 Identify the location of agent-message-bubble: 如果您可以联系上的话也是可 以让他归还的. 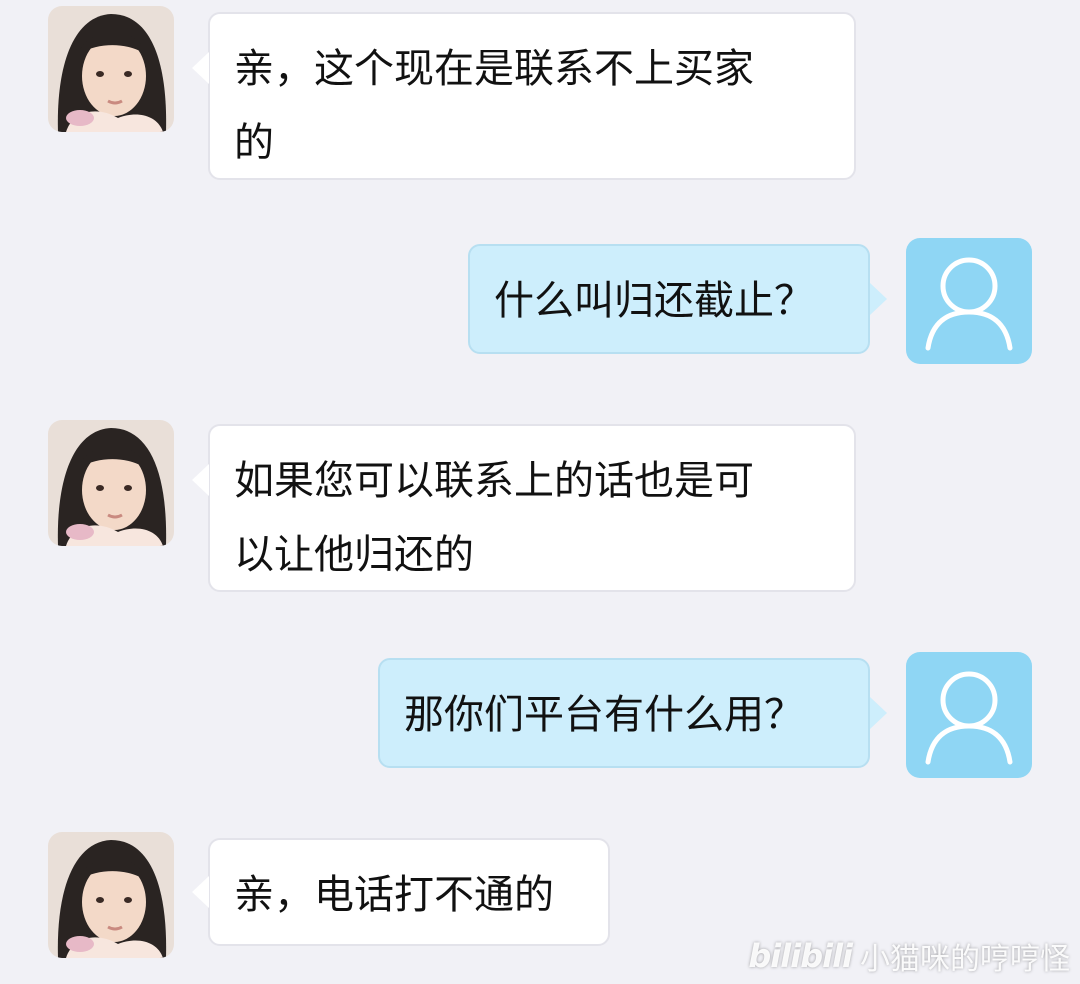
(532, 508).